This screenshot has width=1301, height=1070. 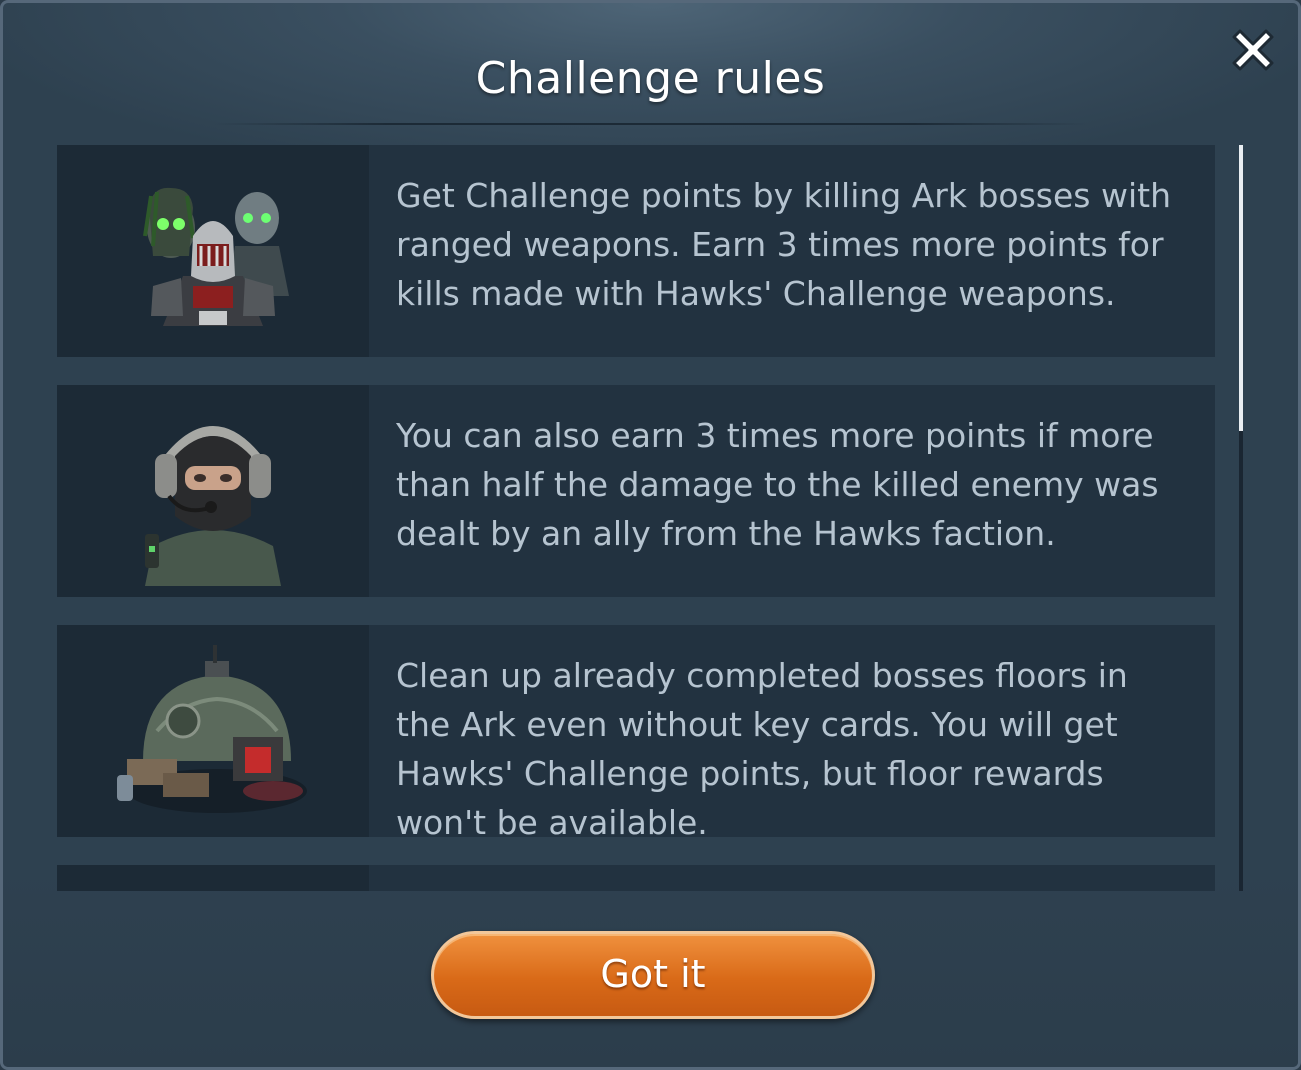 What do you see at coordinates (1241, 288) in the screenshot?
I see `scrollbar-thumb` at bounding box center [1241, 288].